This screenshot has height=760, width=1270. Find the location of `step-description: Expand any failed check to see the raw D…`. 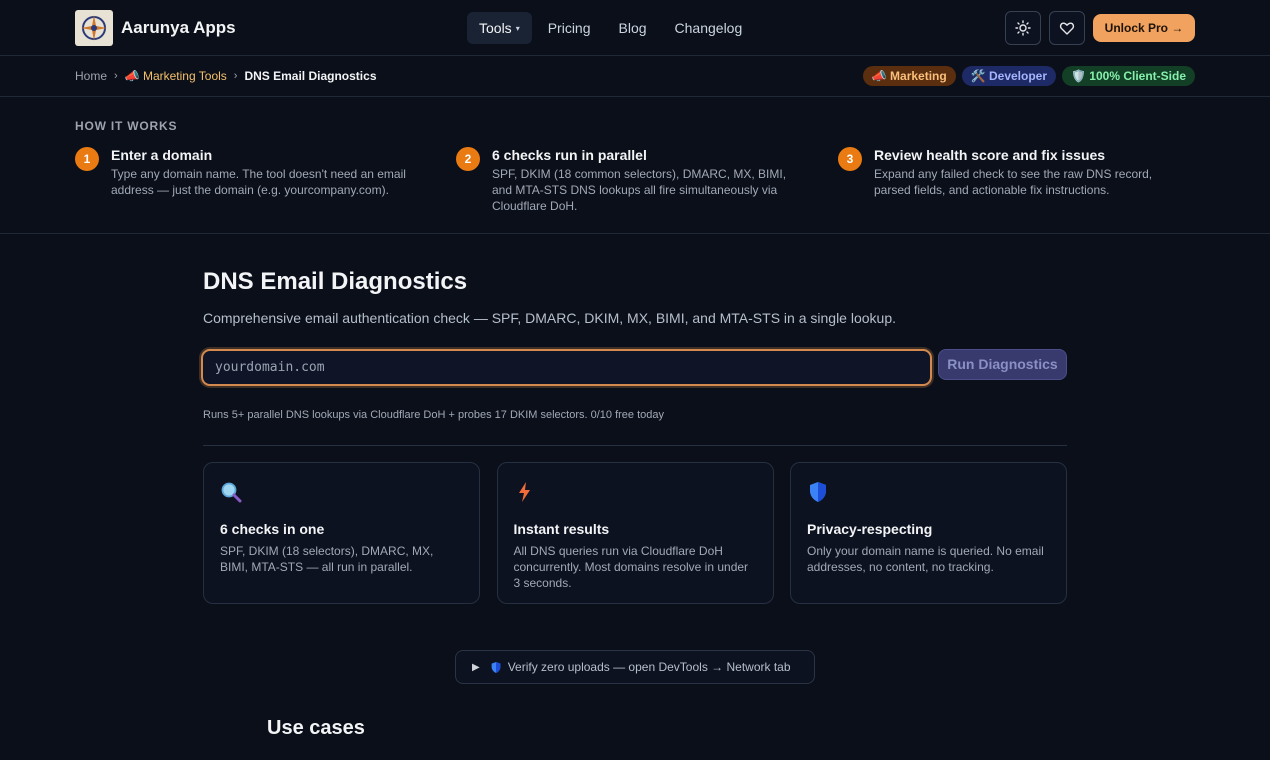

step-description: Expand any failed check to see the raw D… is located at coordinates (1013, 182).